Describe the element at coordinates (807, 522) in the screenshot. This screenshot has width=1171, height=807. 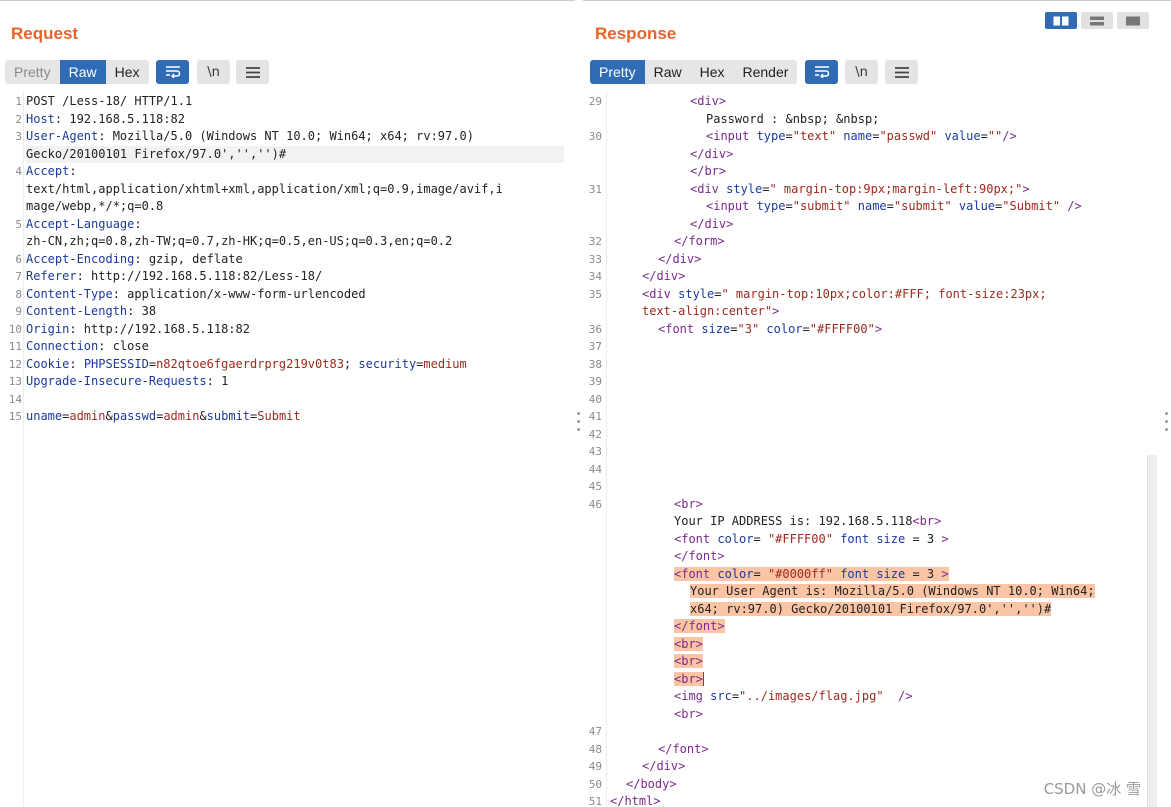
I see `code-line: Your IP ADDRESS is: 192.168.5.118<br>` at that location.